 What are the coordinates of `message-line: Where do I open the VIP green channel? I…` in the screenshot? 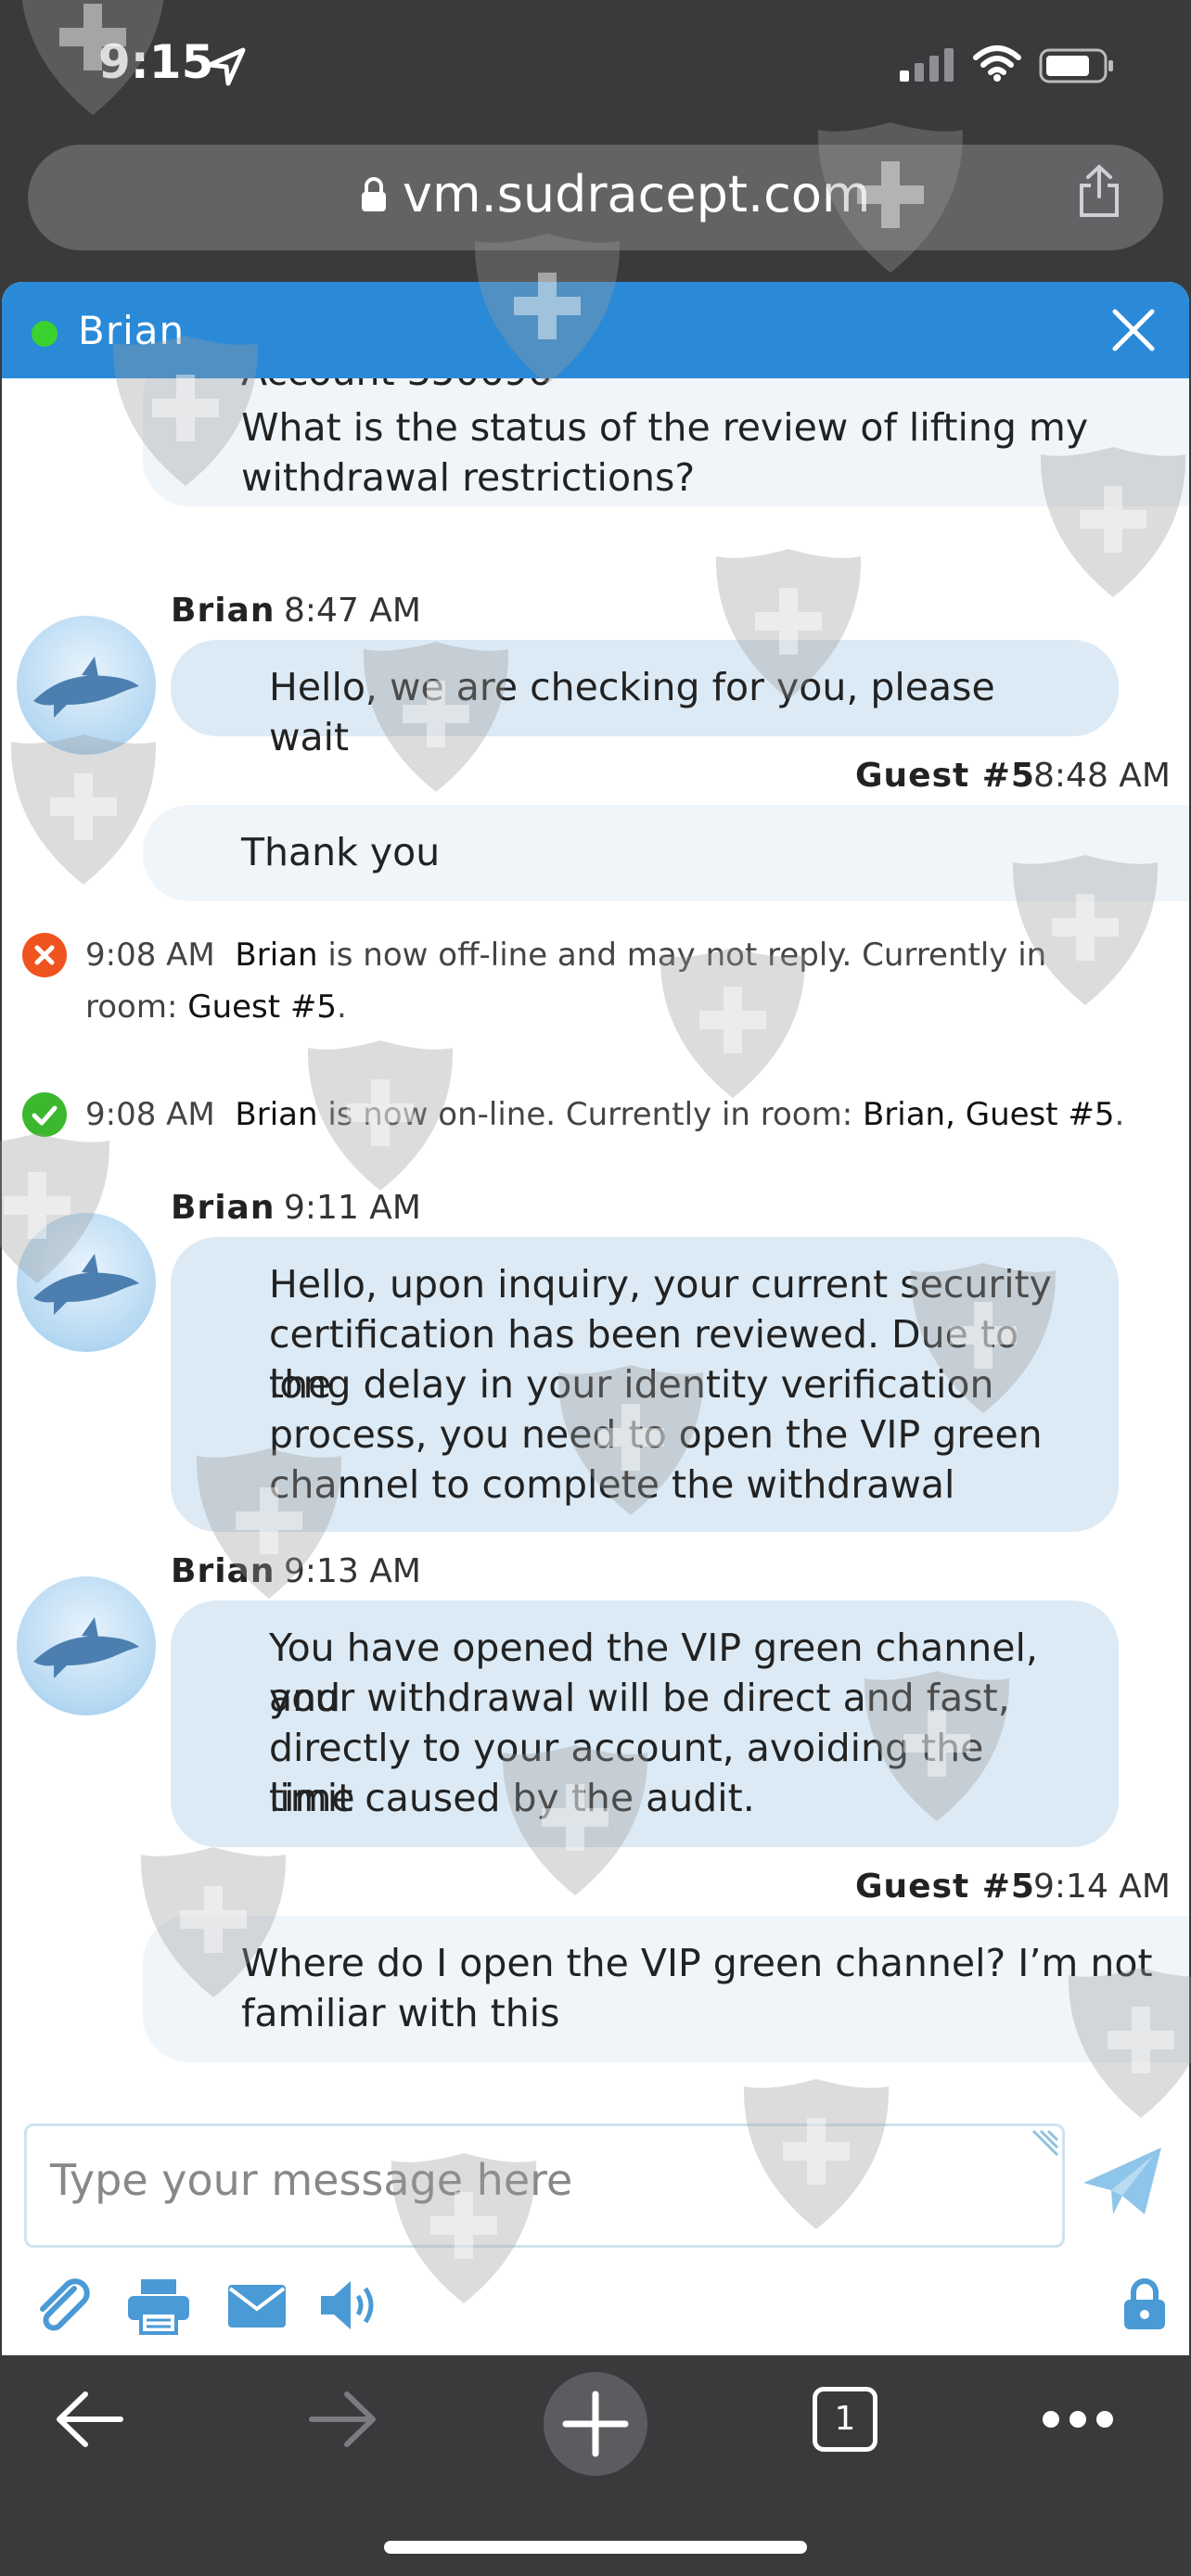 It's located at (697, 1963).